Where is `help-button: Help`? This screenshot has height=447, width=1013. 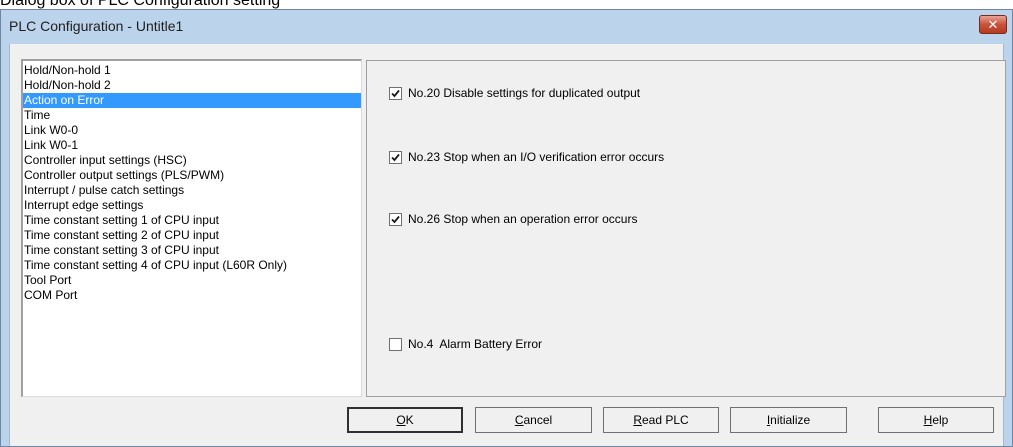
help-button: Help is located at coordinates (936, 420).